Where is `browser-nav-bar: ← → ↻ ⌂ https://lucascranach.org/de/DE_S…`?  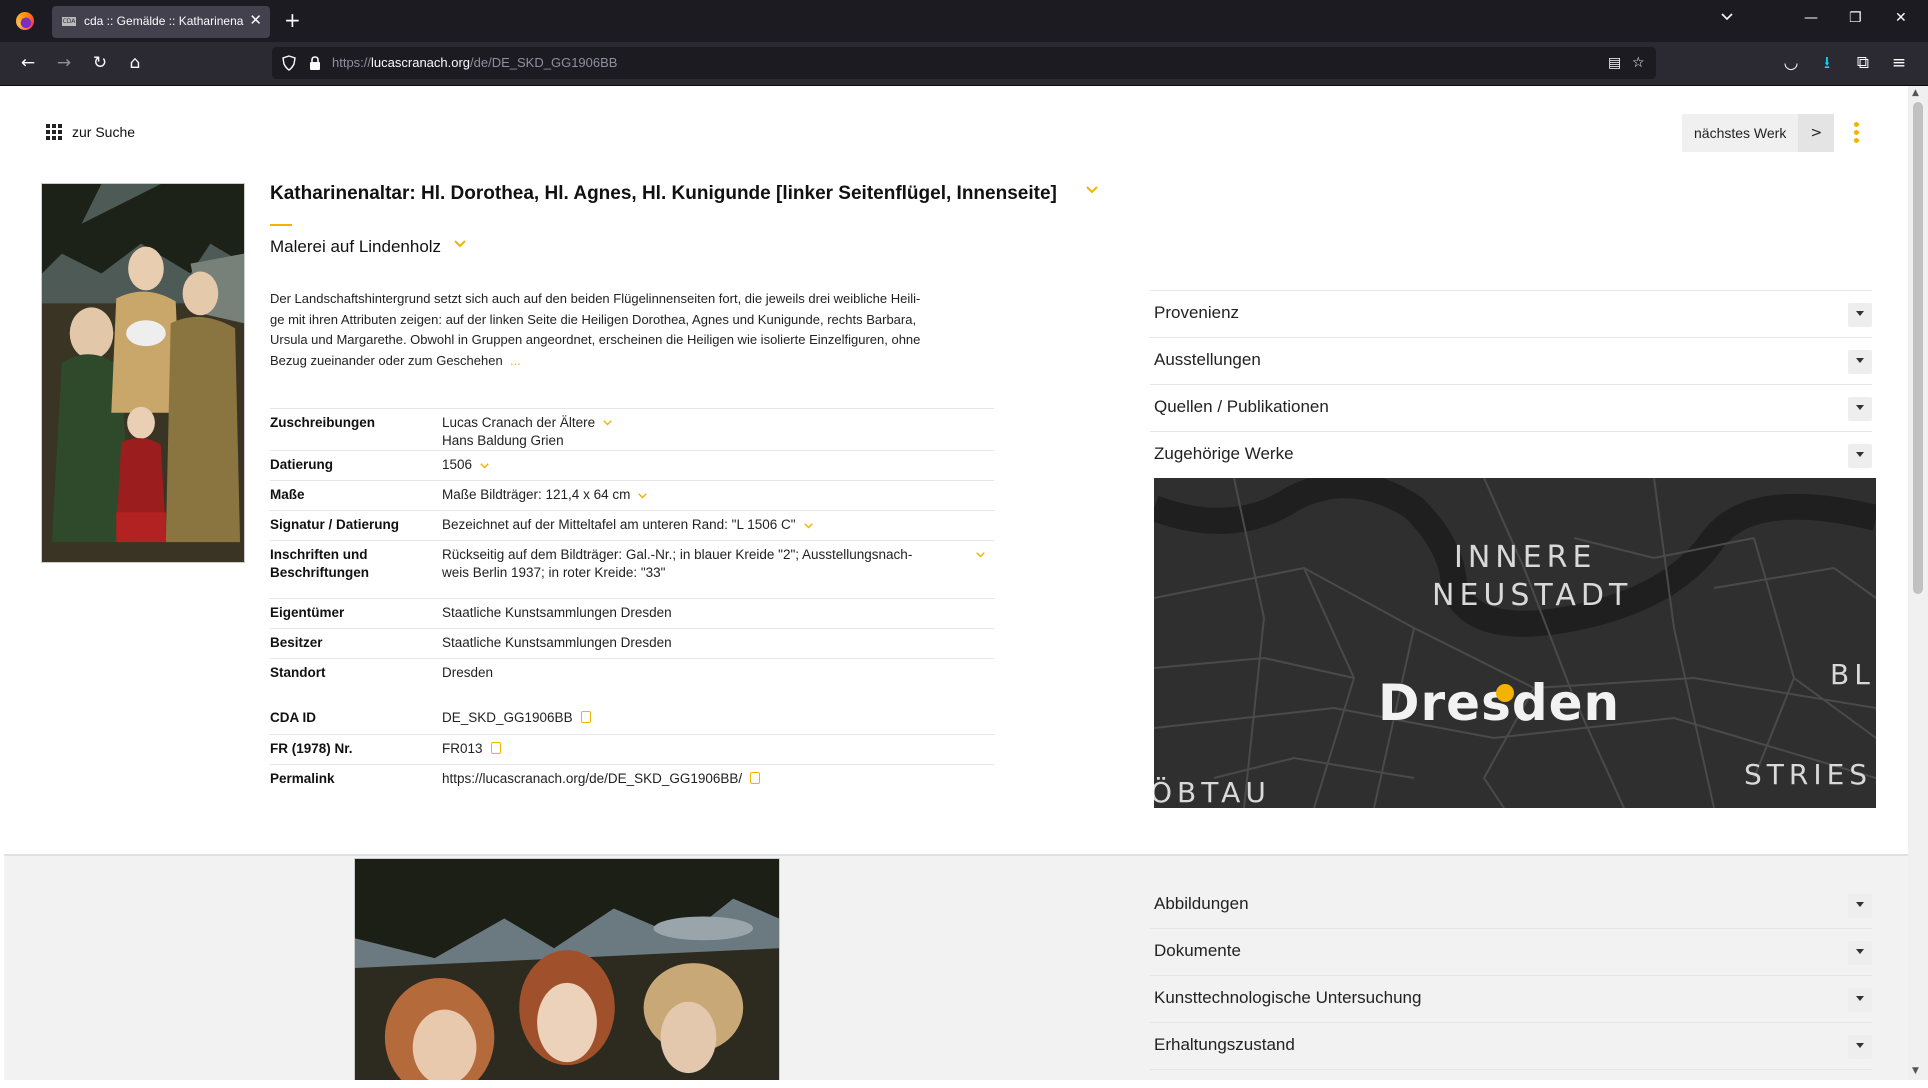
browser-nav-bar: ← → ↻ ⌂ https://lucascranach.org/de/DE_S… is located at coordinates (964, 64).